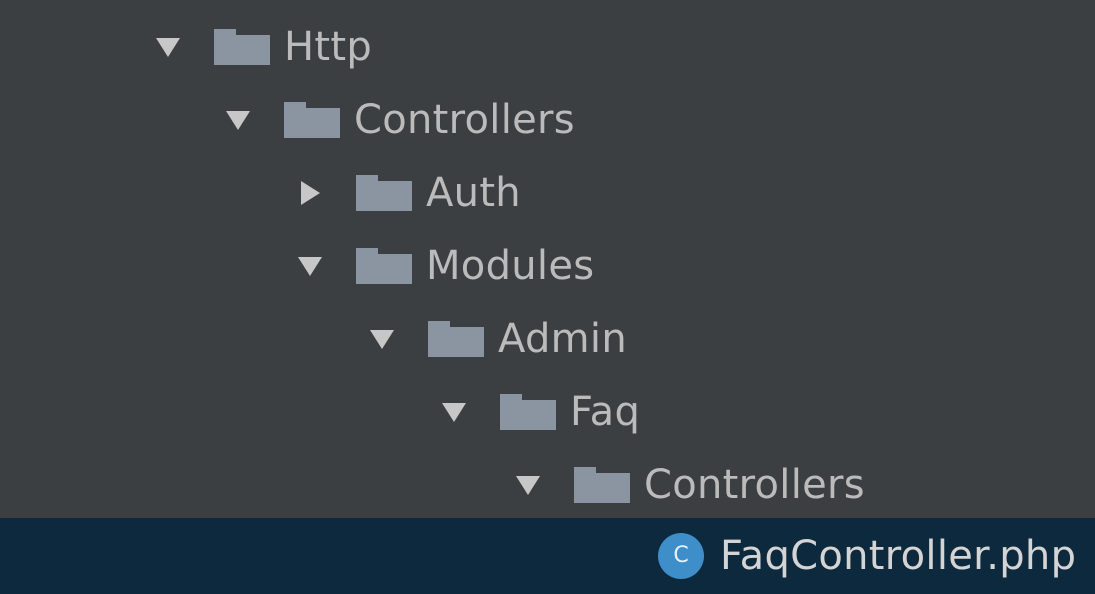 This screenshot has height=594, width=1095. What do you see at coordinates (510, 265) in the screenshot?
I see `tree-item-label: Modules` at bounding box center [510, 265].